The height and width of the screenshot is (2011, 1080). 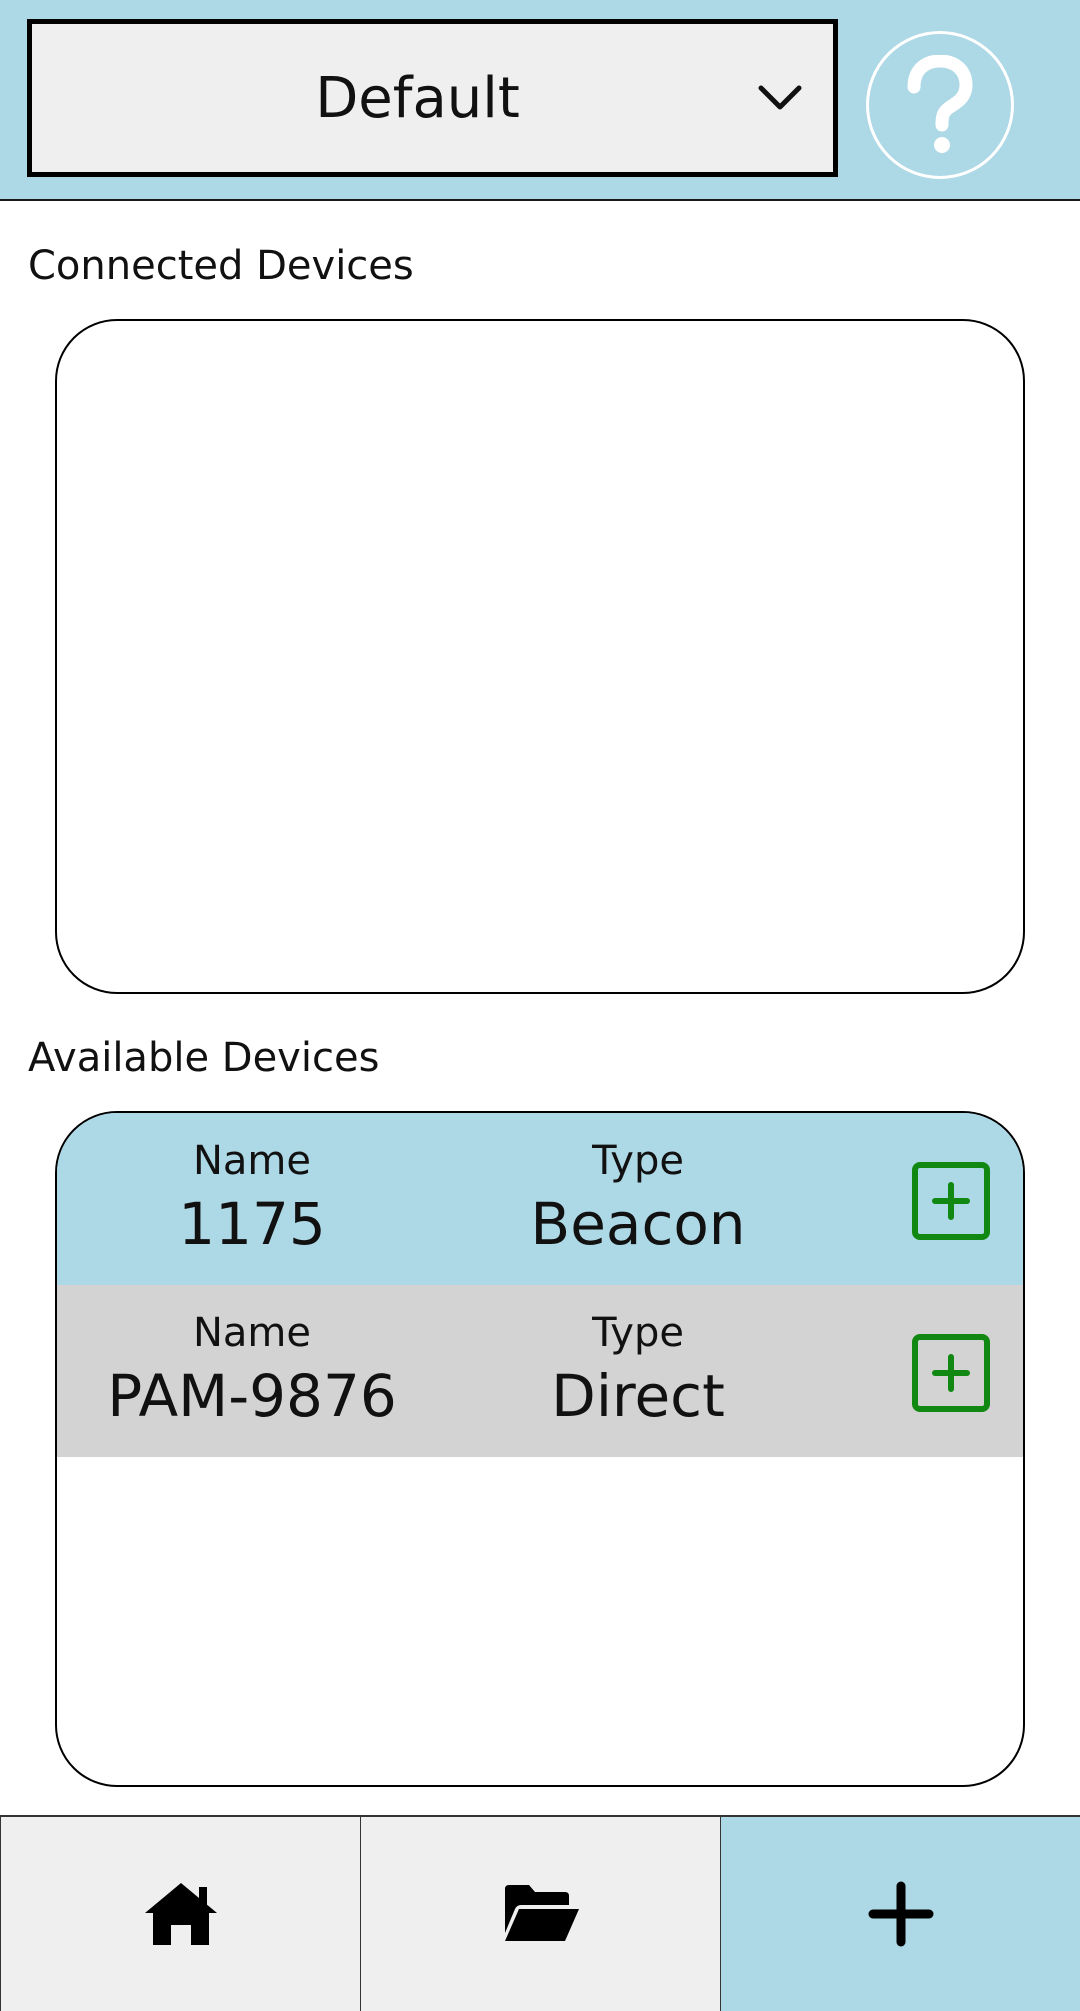 I want to click on device-type-field: Type Beacon, so click(x=638, y=1198).